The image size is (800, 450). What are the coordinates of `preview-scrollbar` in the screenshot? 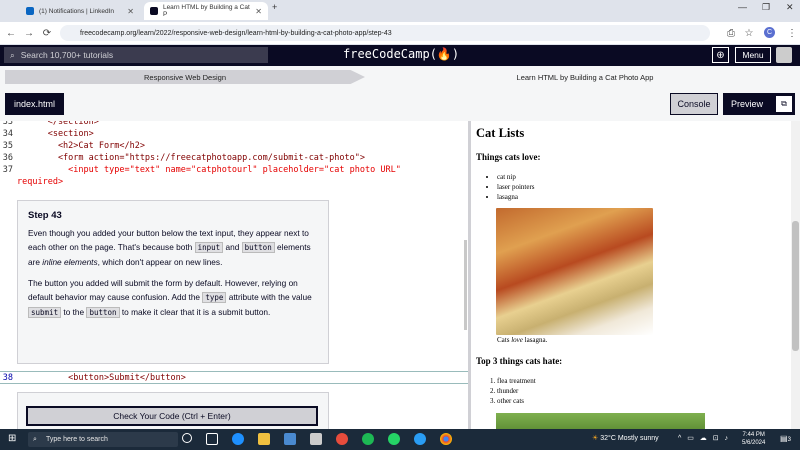 It's located at (795, 275).